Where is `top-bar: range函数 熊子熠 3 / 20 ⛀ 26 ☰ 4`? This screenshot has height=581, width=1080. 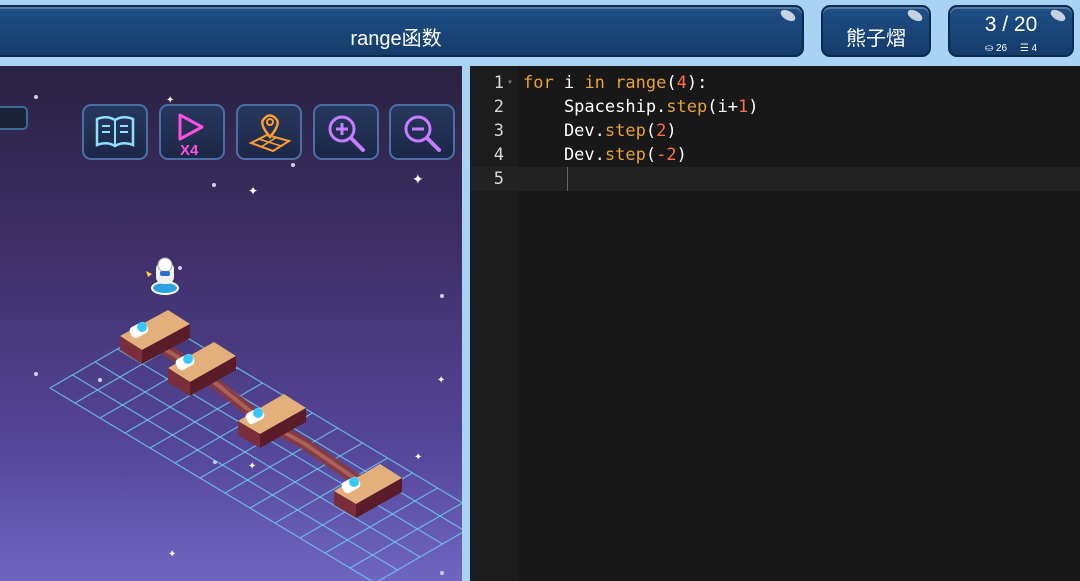 top-bar: range函数 熊子熠 3 / 20 ⛀ 26 ☰ 4 is located at coordinates (540, 33).